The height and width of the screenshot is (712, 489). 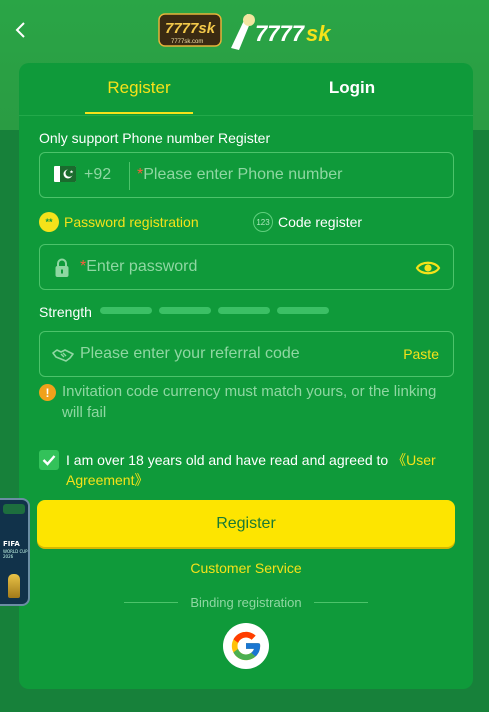 What do you see at coordinates (139, 96) in the screenshot?
I see `tab-register: Register` at bounding box center [139, 96].